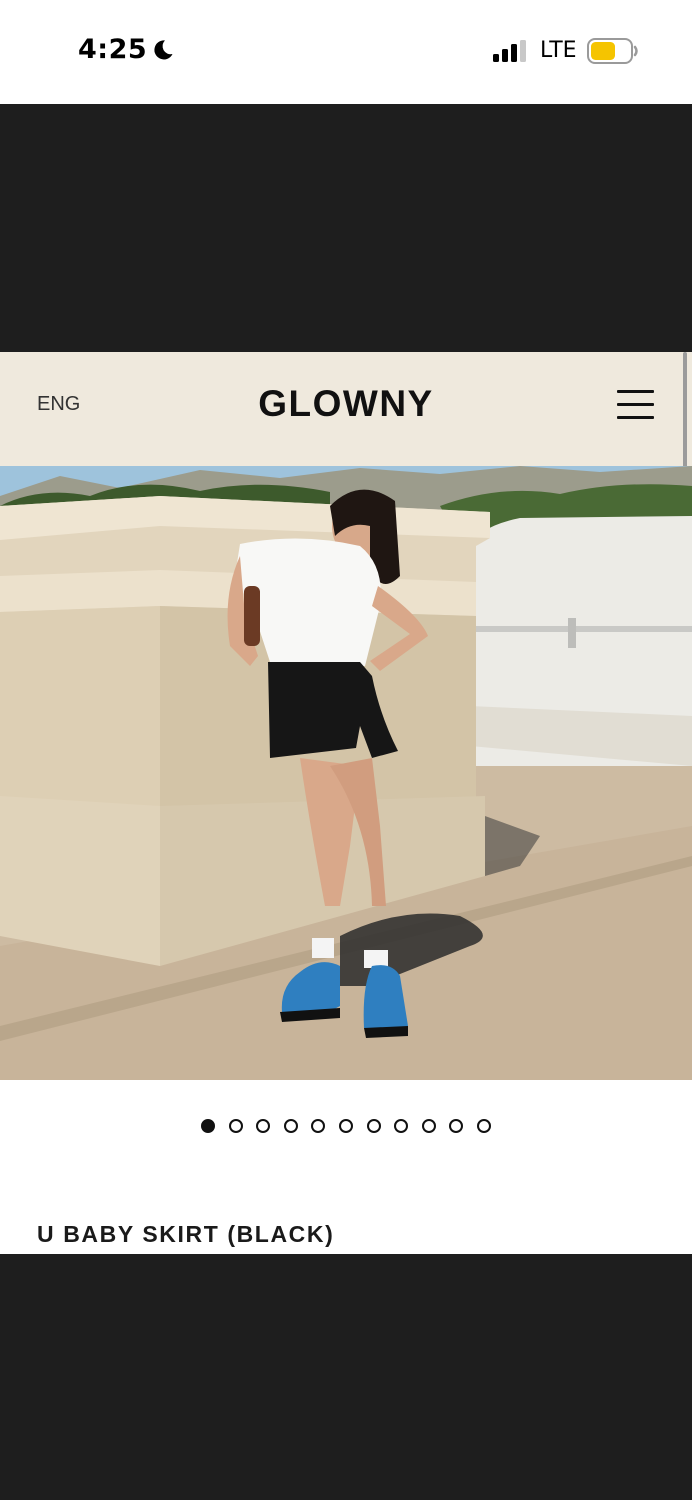 The height and width of the screenshot is (1500, 692). Describe the element at coordinates (346, 52) in the screenshot. I see `status-bar: 4:25 LTE` at that location.